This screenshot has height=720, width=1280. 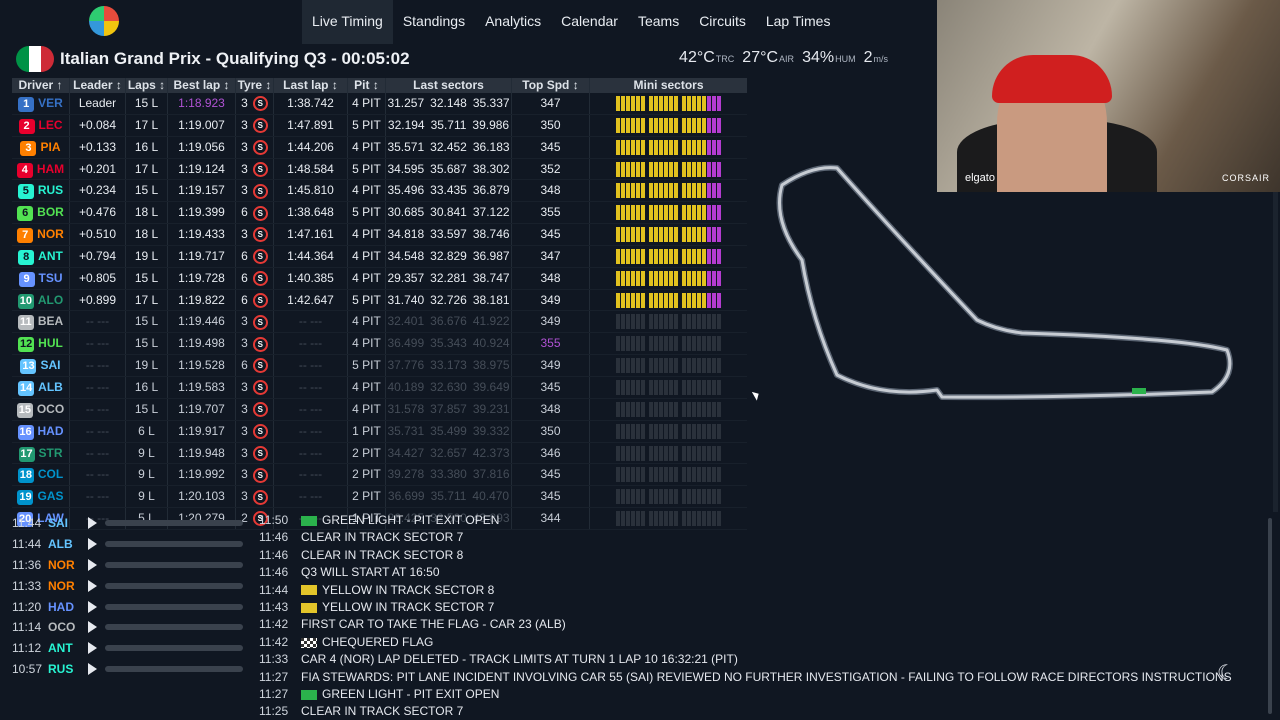 What do you see at coordinates (658, 22) in the screenshot?
I see `nav-tab-teams: Teams` at bounding box center [658, 22].